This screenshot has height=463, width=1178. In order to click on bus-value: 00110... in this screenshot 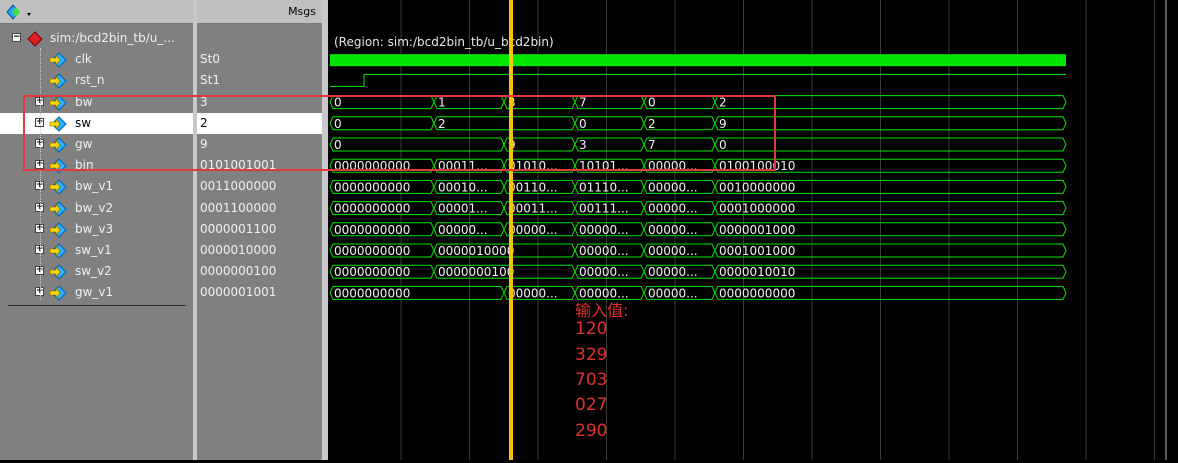, I will do `click(533, 187)`.